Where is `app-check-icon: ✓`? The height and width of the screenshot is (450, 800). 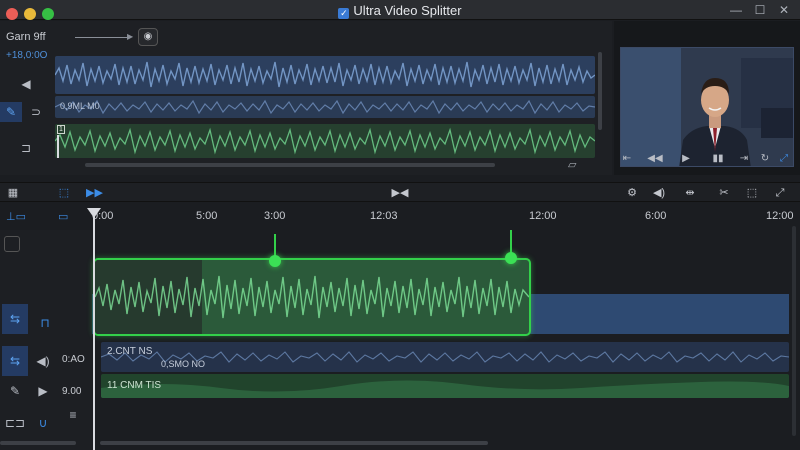 app-check-icon: ✓ is located at coordinates (344, 13).